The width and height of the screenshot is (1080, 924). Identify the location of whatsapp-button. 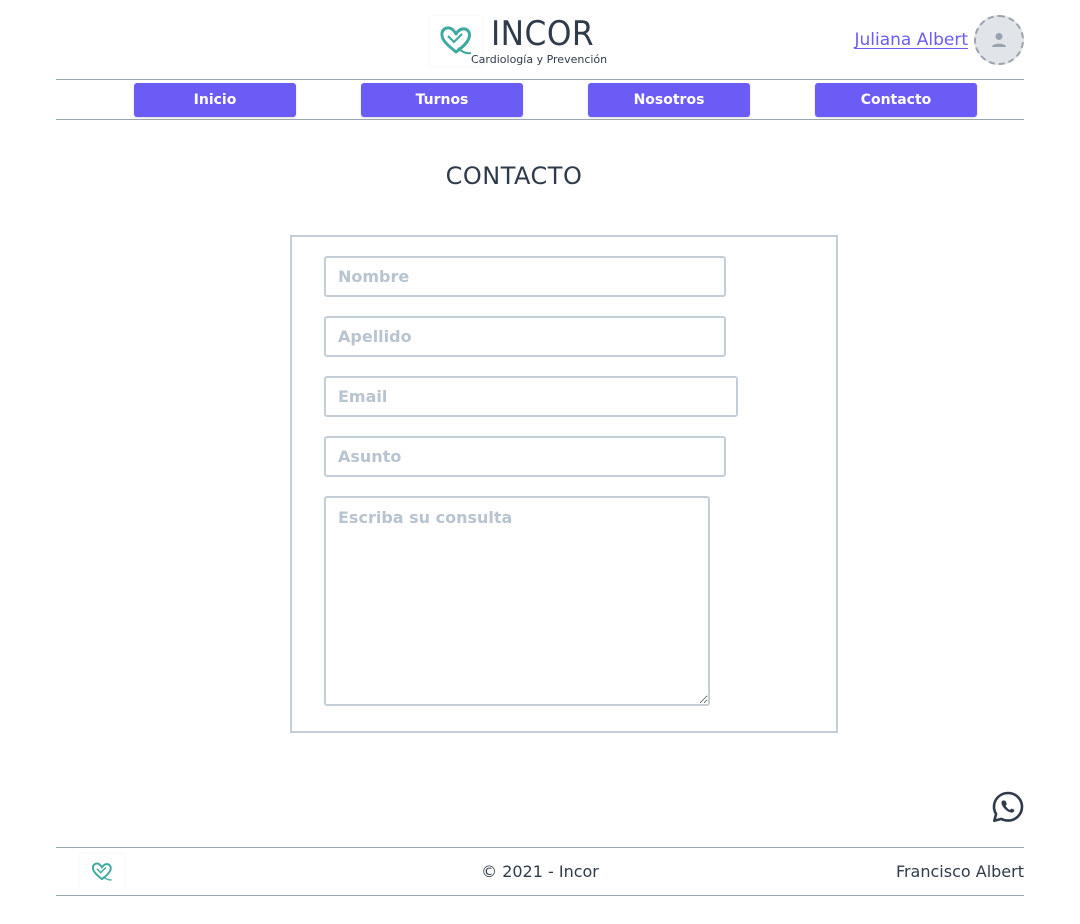
(1008, 807).